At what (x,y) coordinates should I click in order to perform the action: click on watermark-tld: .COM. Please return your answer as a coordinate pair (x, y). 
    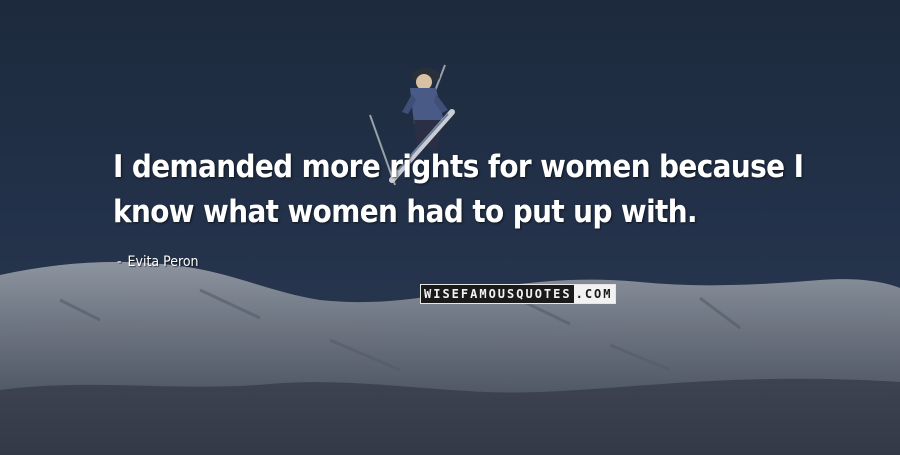
    Looking at the image, I should click on (594, 294).